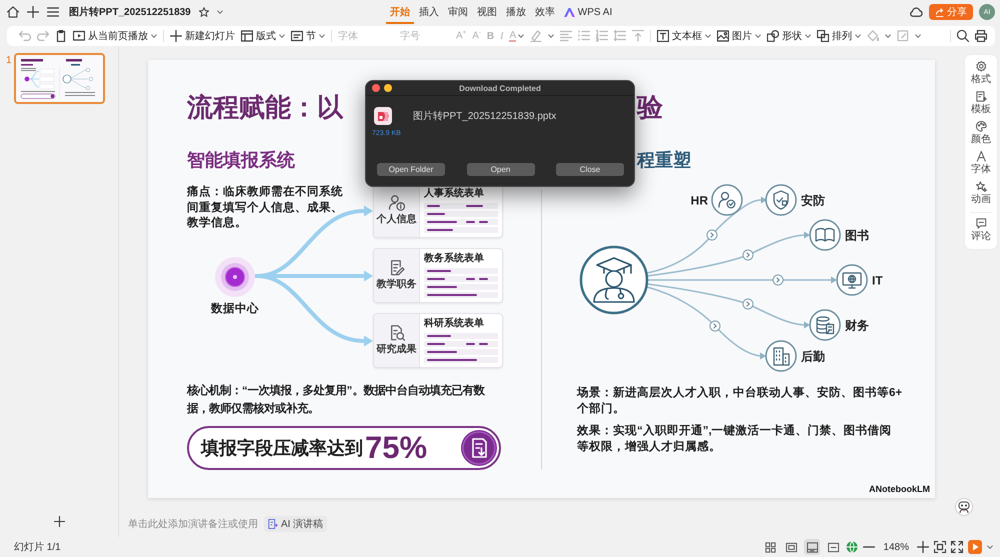  What do you see at coordinates (590, 169) in the screenshot?
I see `dialog-button: Close` at bounding box center [590, 169].